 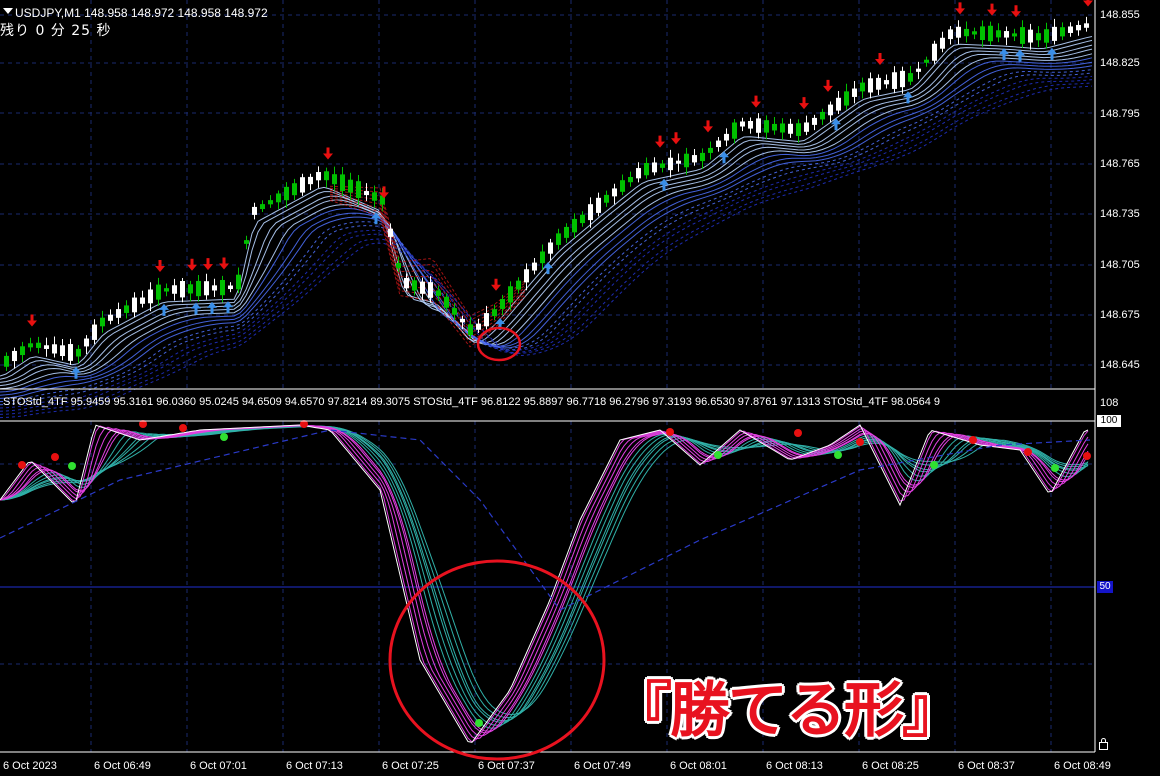 I want to click on time-label: 6 Oct 07:13, so click(x=314, y=766).